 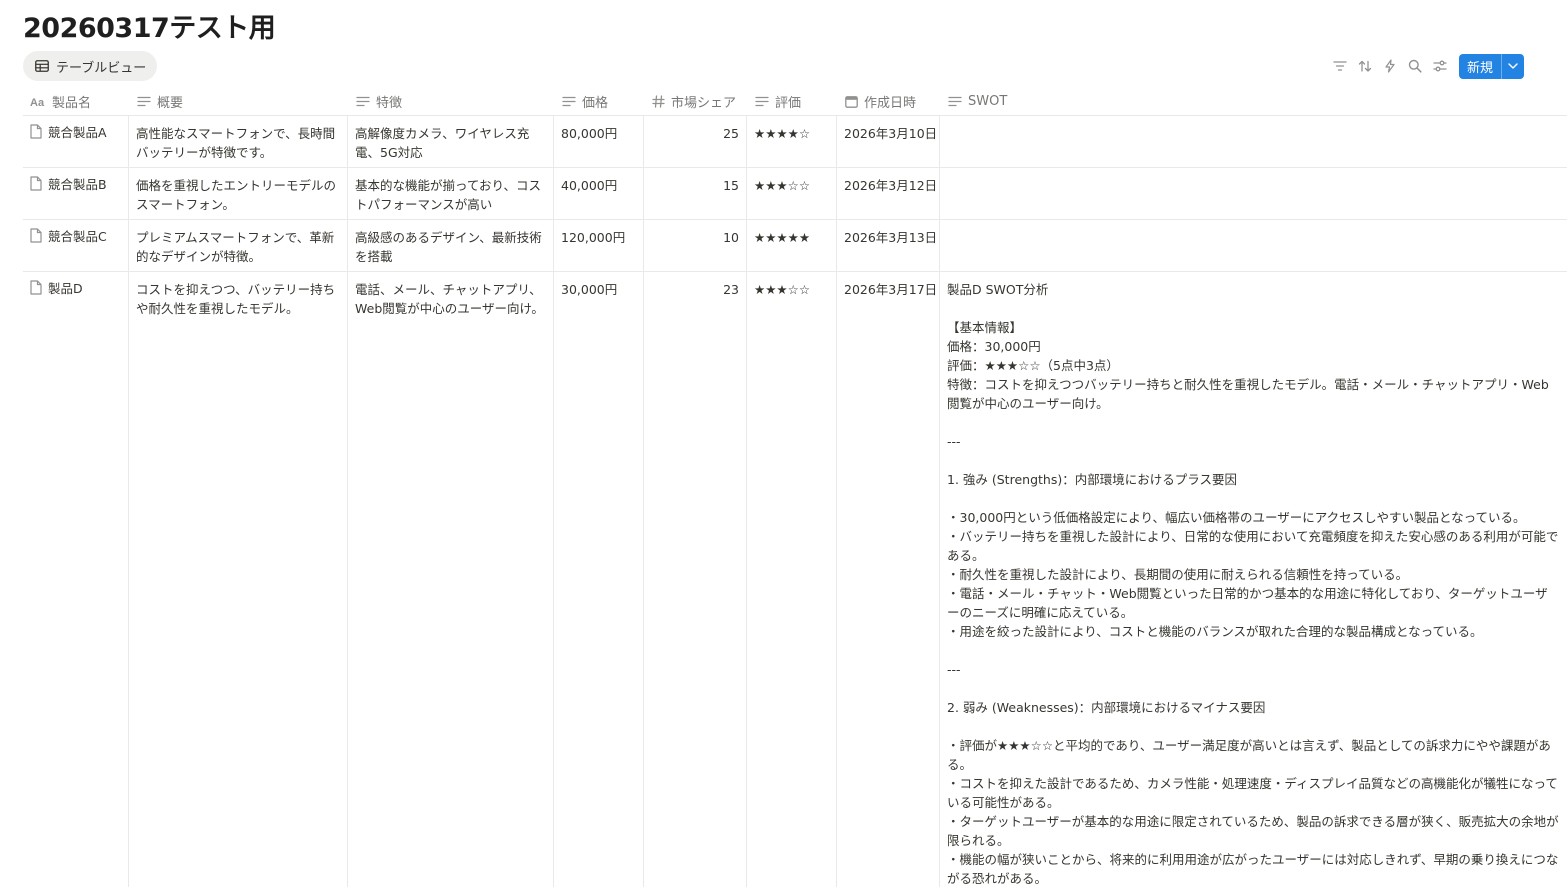 What do you see at coordinates (1253, 101) in the screenshot?
I see `column-header-swot: SWOT` at bounding box center [1253, 101].